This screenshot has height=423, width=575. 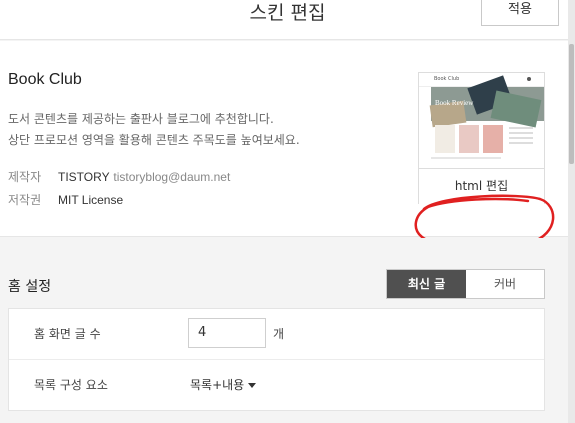 I want to click on skin-thumbnail-card: Book Club Book Review html 편집, so click(x=481, y=138).